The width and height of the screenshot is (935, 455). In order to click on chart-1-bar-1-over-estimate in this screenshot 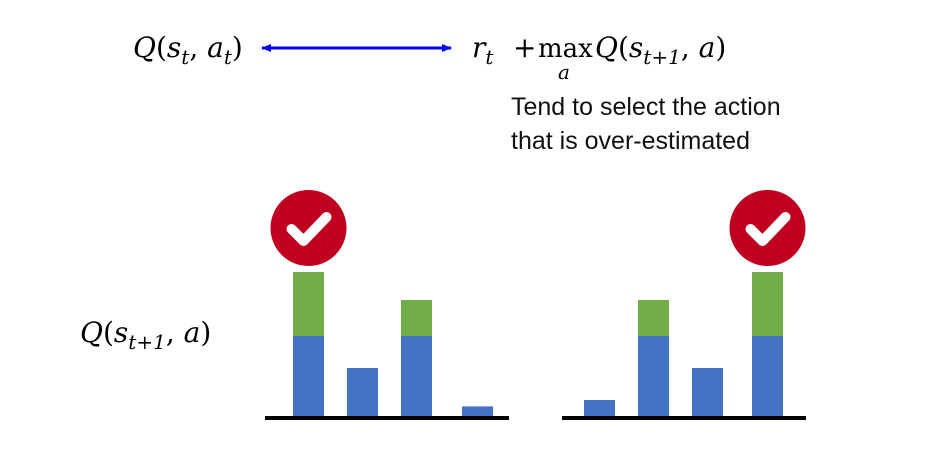, I will do `click(308, 304)`.